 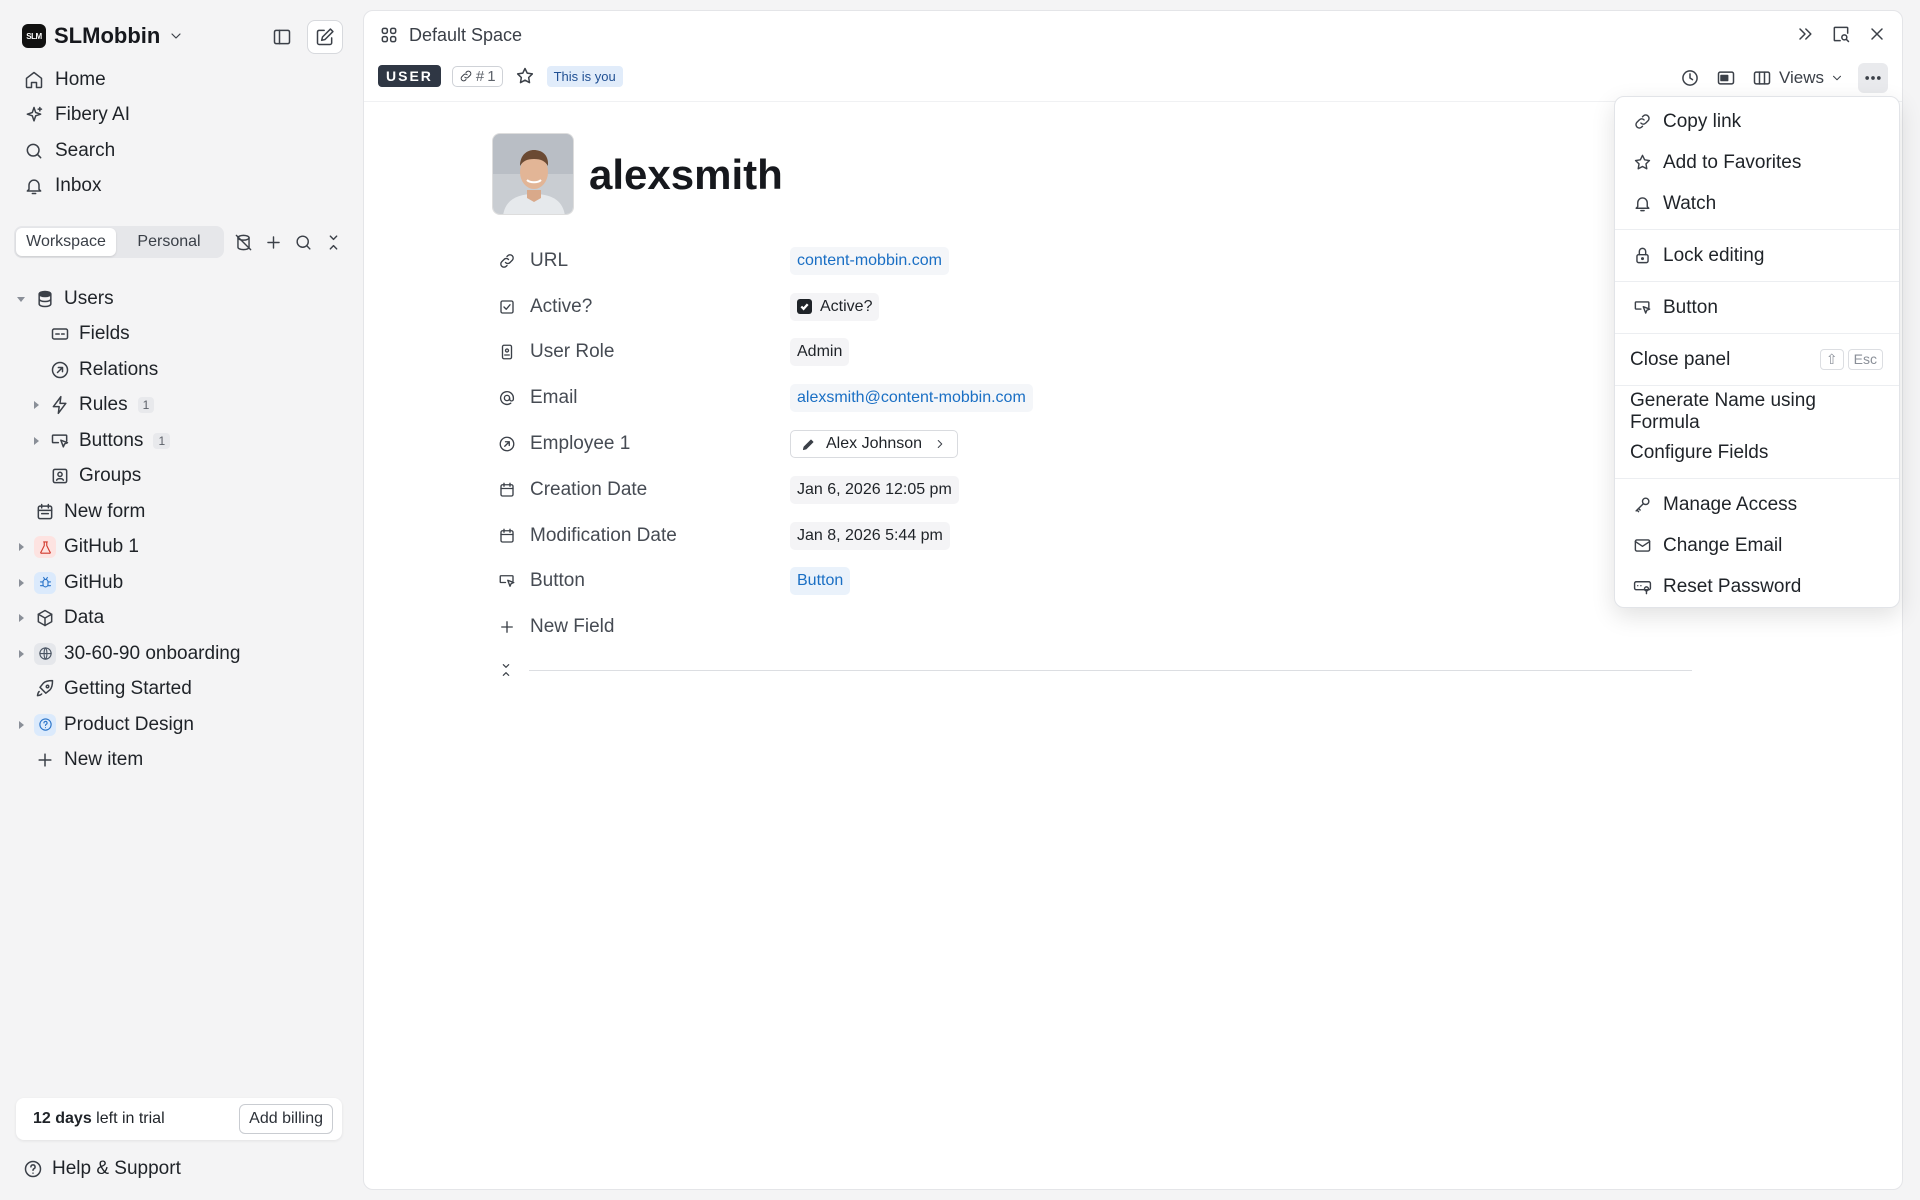 What do you see at coordinates (506, 670) in the screenshot?
I see `collapse-fields-icon` at bounding box center [506, 670].